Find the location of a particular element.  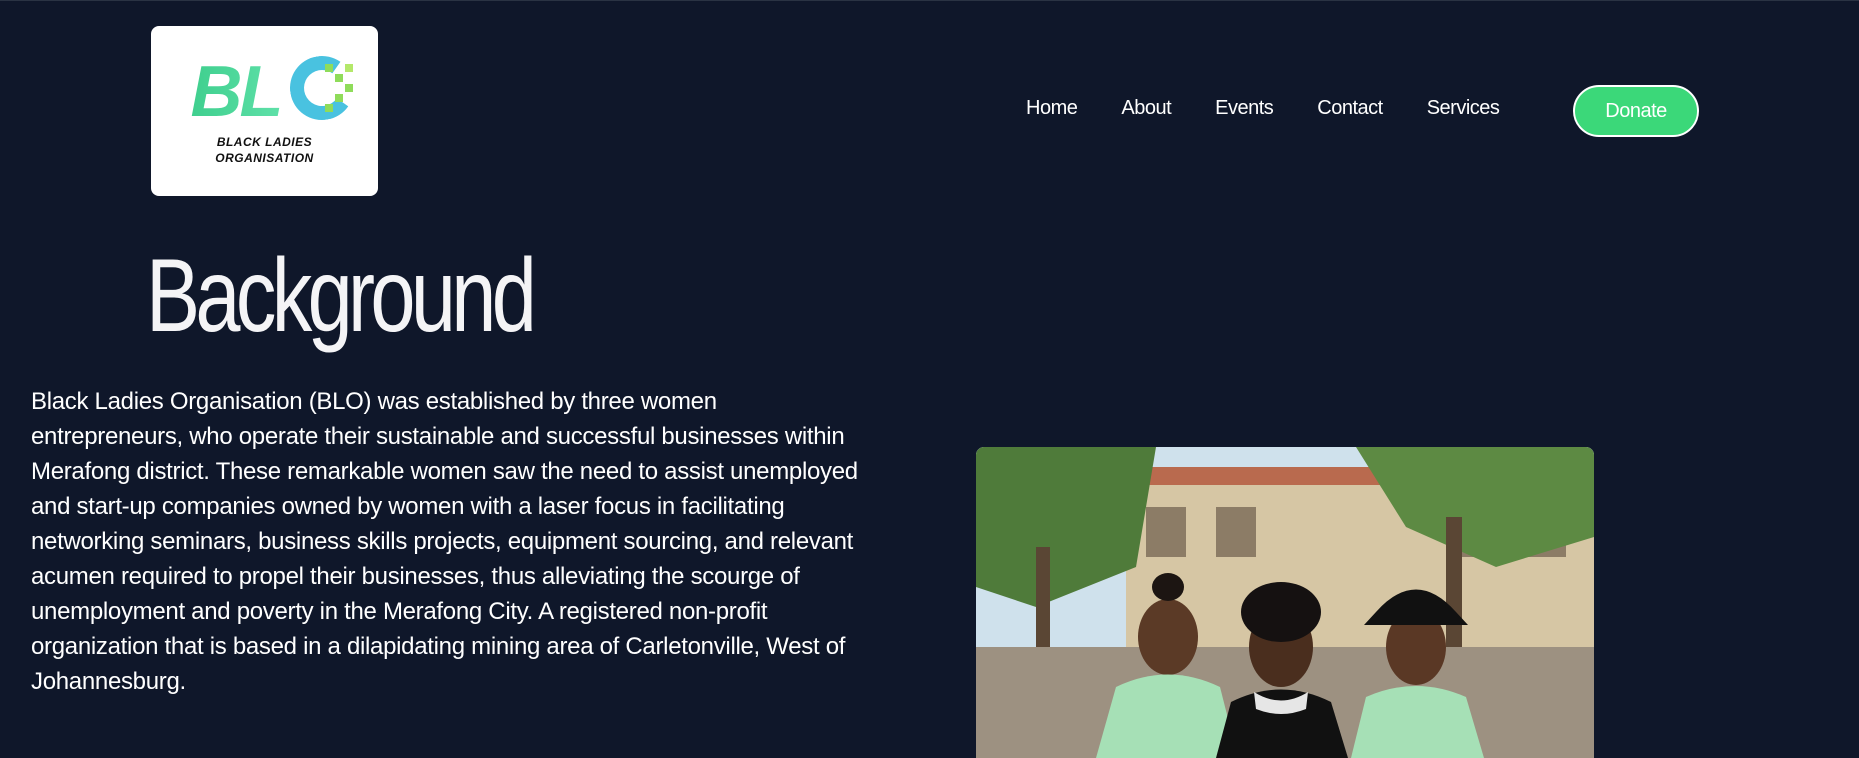

nav-home: Home is located at coordinates (1052, 108).